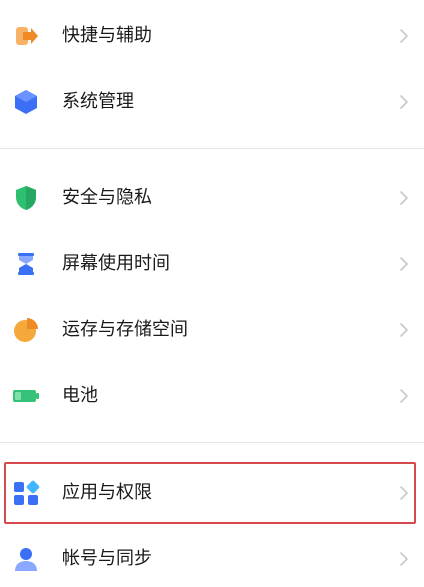  I want to click on settings-item-account-sync: 帐号与同步, so click(212, 559).